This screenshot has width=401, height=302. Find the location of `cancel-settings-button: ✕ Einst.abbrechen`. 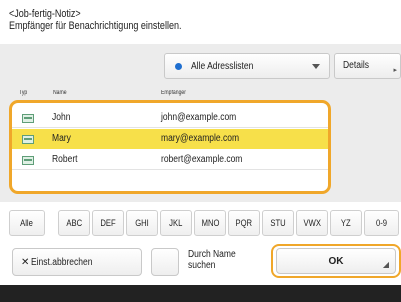

cancel-settings-button: ✕ Einst.abbrechen is located at coordinates (77, 262).